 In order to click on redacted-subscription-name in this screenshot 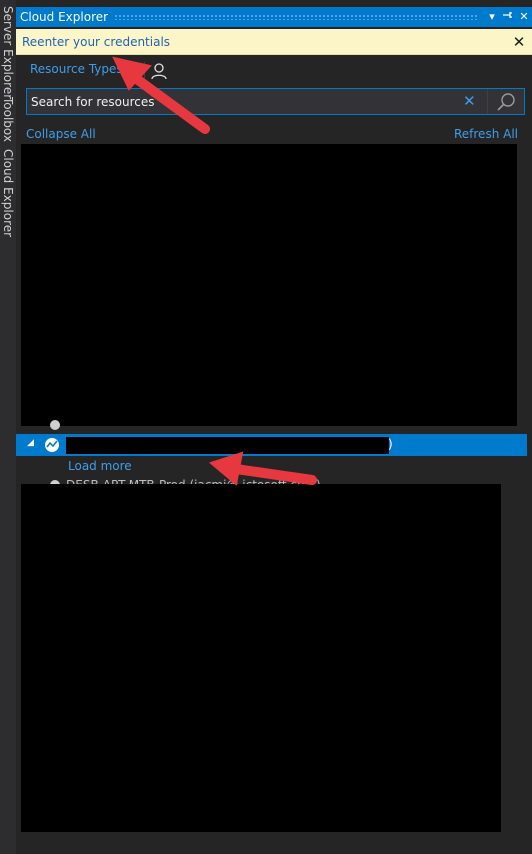, I will do `click(227, 445)`.